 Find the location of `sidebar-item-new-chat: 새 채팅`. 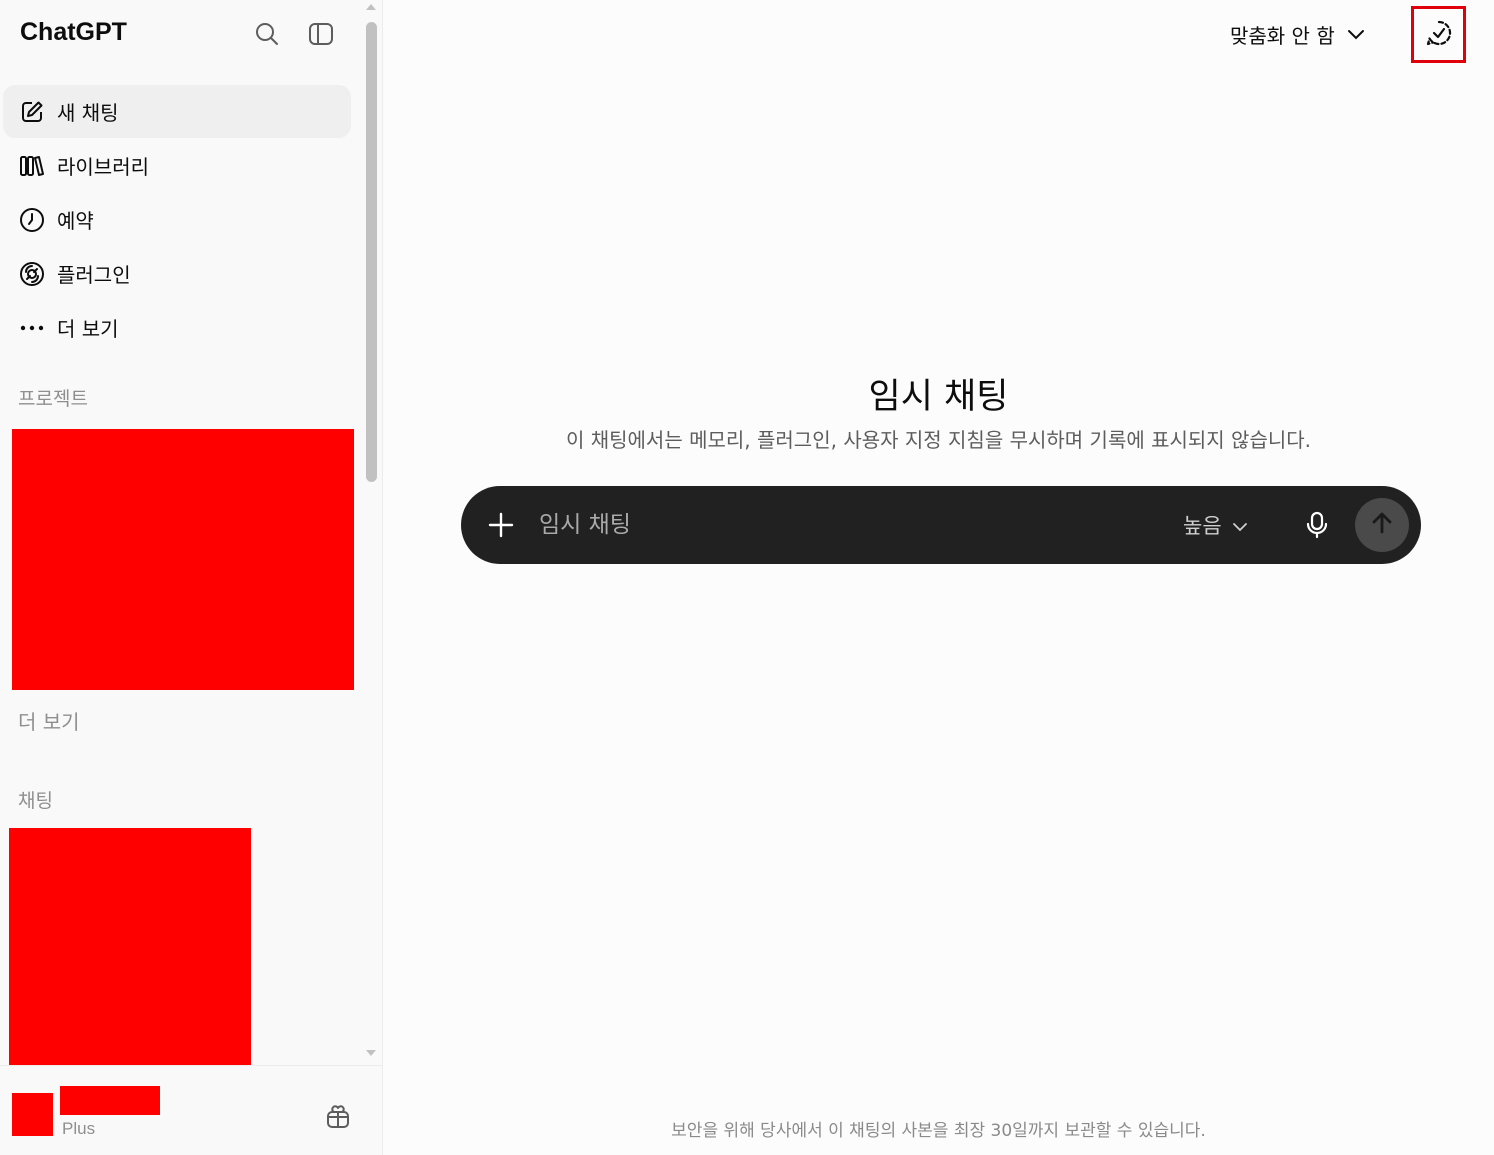

sidebar-item-new-chat: 새 채팅 is located at coordinates (177, 111).